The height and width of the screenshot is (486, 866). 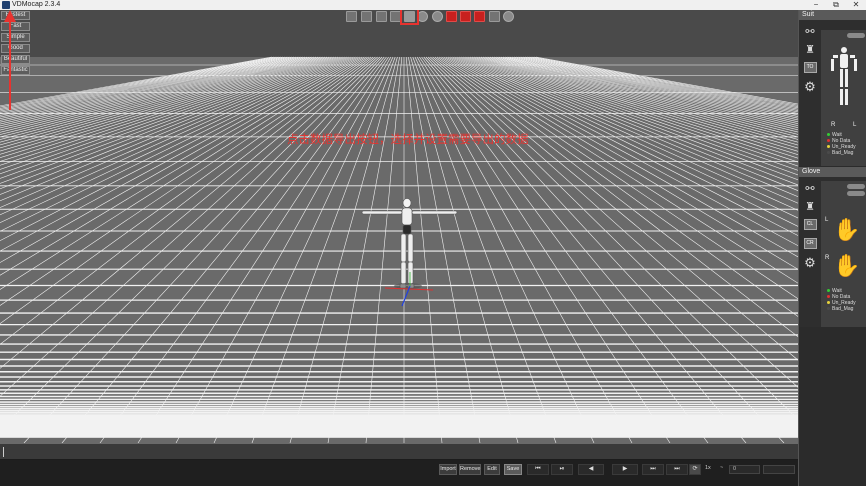 I want to click on loop-icon: ⟳, so click(x=695, y=469).